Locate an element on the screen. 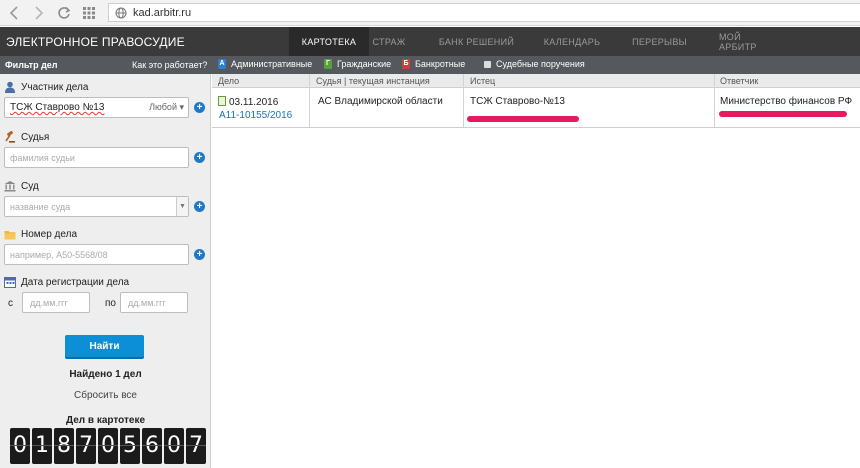 The image size is (860, 468). add-judge-icon: + is located at coordinates (199, 157).